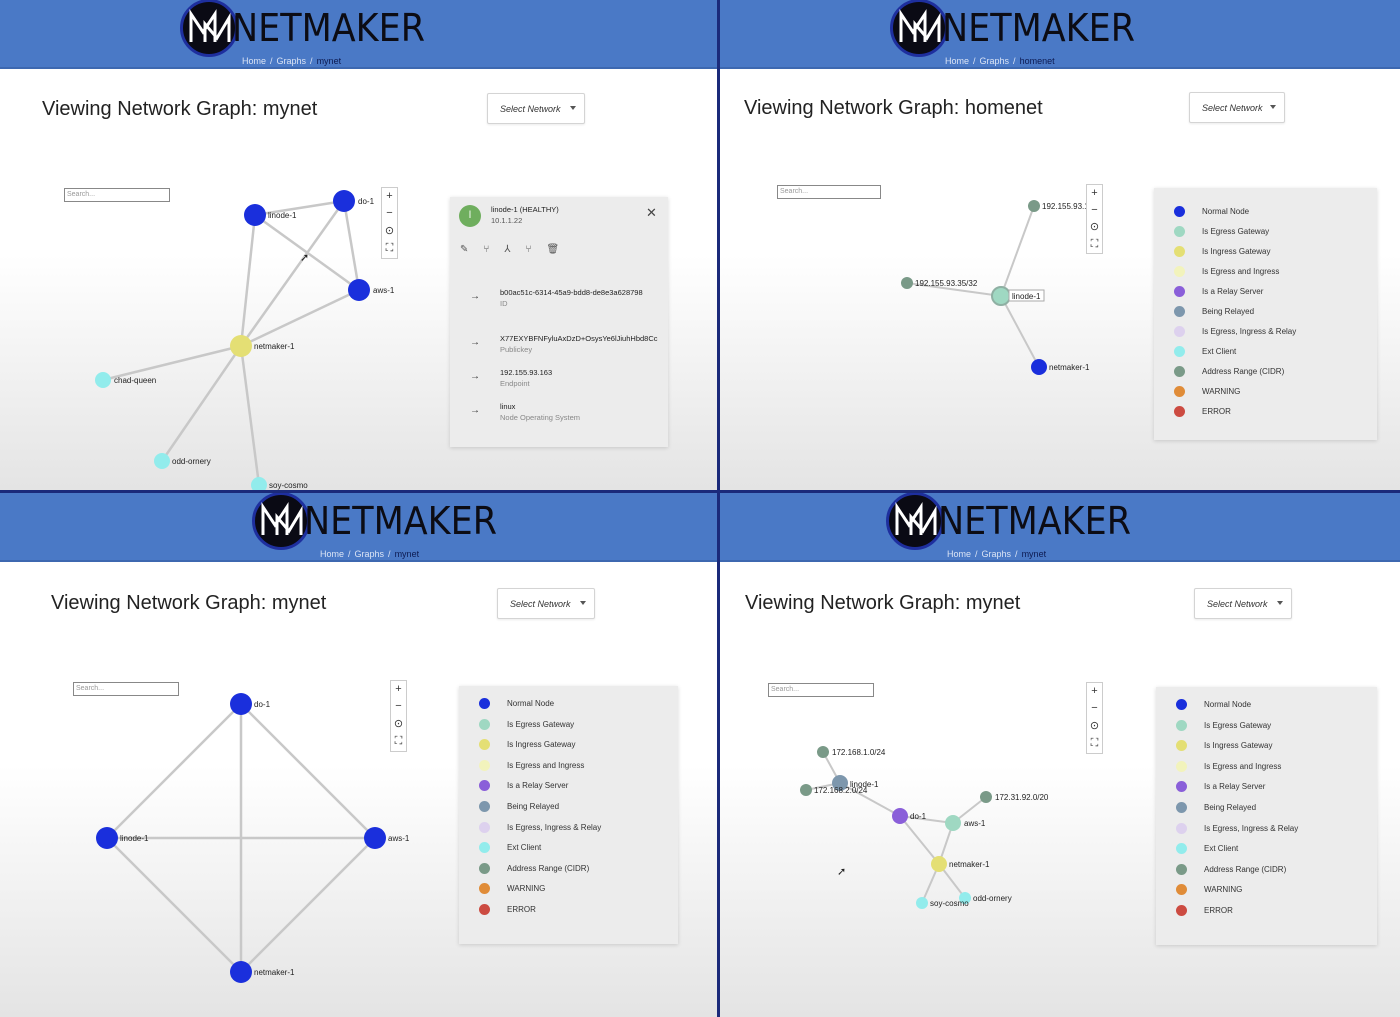  I want to click on legend-item: Normal Node, so click(1211, 211).